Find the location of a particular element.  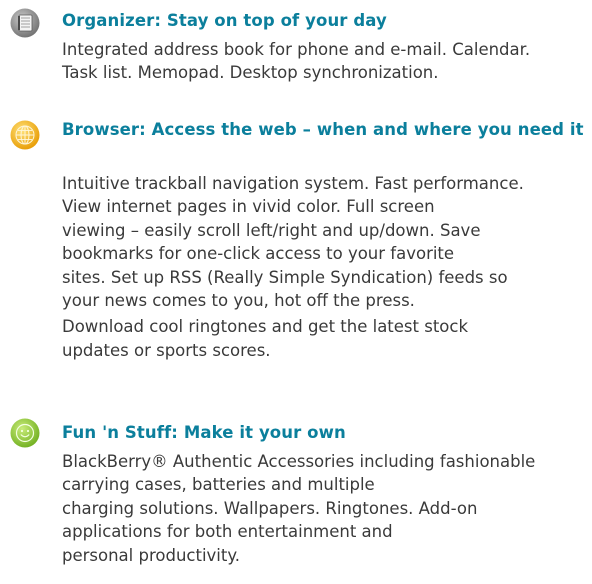

smiley-face-icon is located at coordinates (25, 433).